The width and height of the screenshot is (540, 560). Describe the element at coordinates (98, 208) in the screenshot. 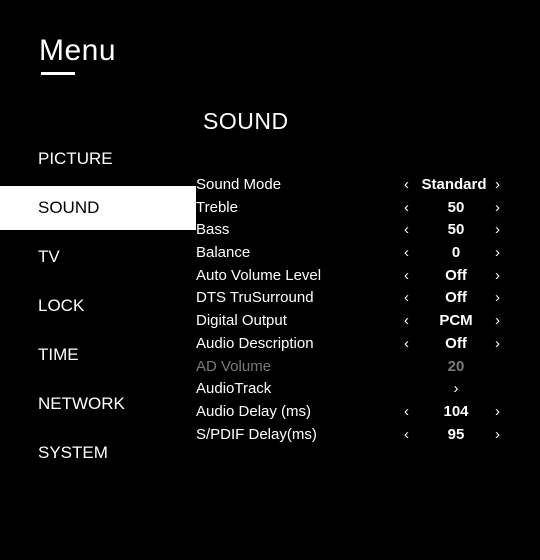

I see `sidebar-item-sound: SOUND` at that location.